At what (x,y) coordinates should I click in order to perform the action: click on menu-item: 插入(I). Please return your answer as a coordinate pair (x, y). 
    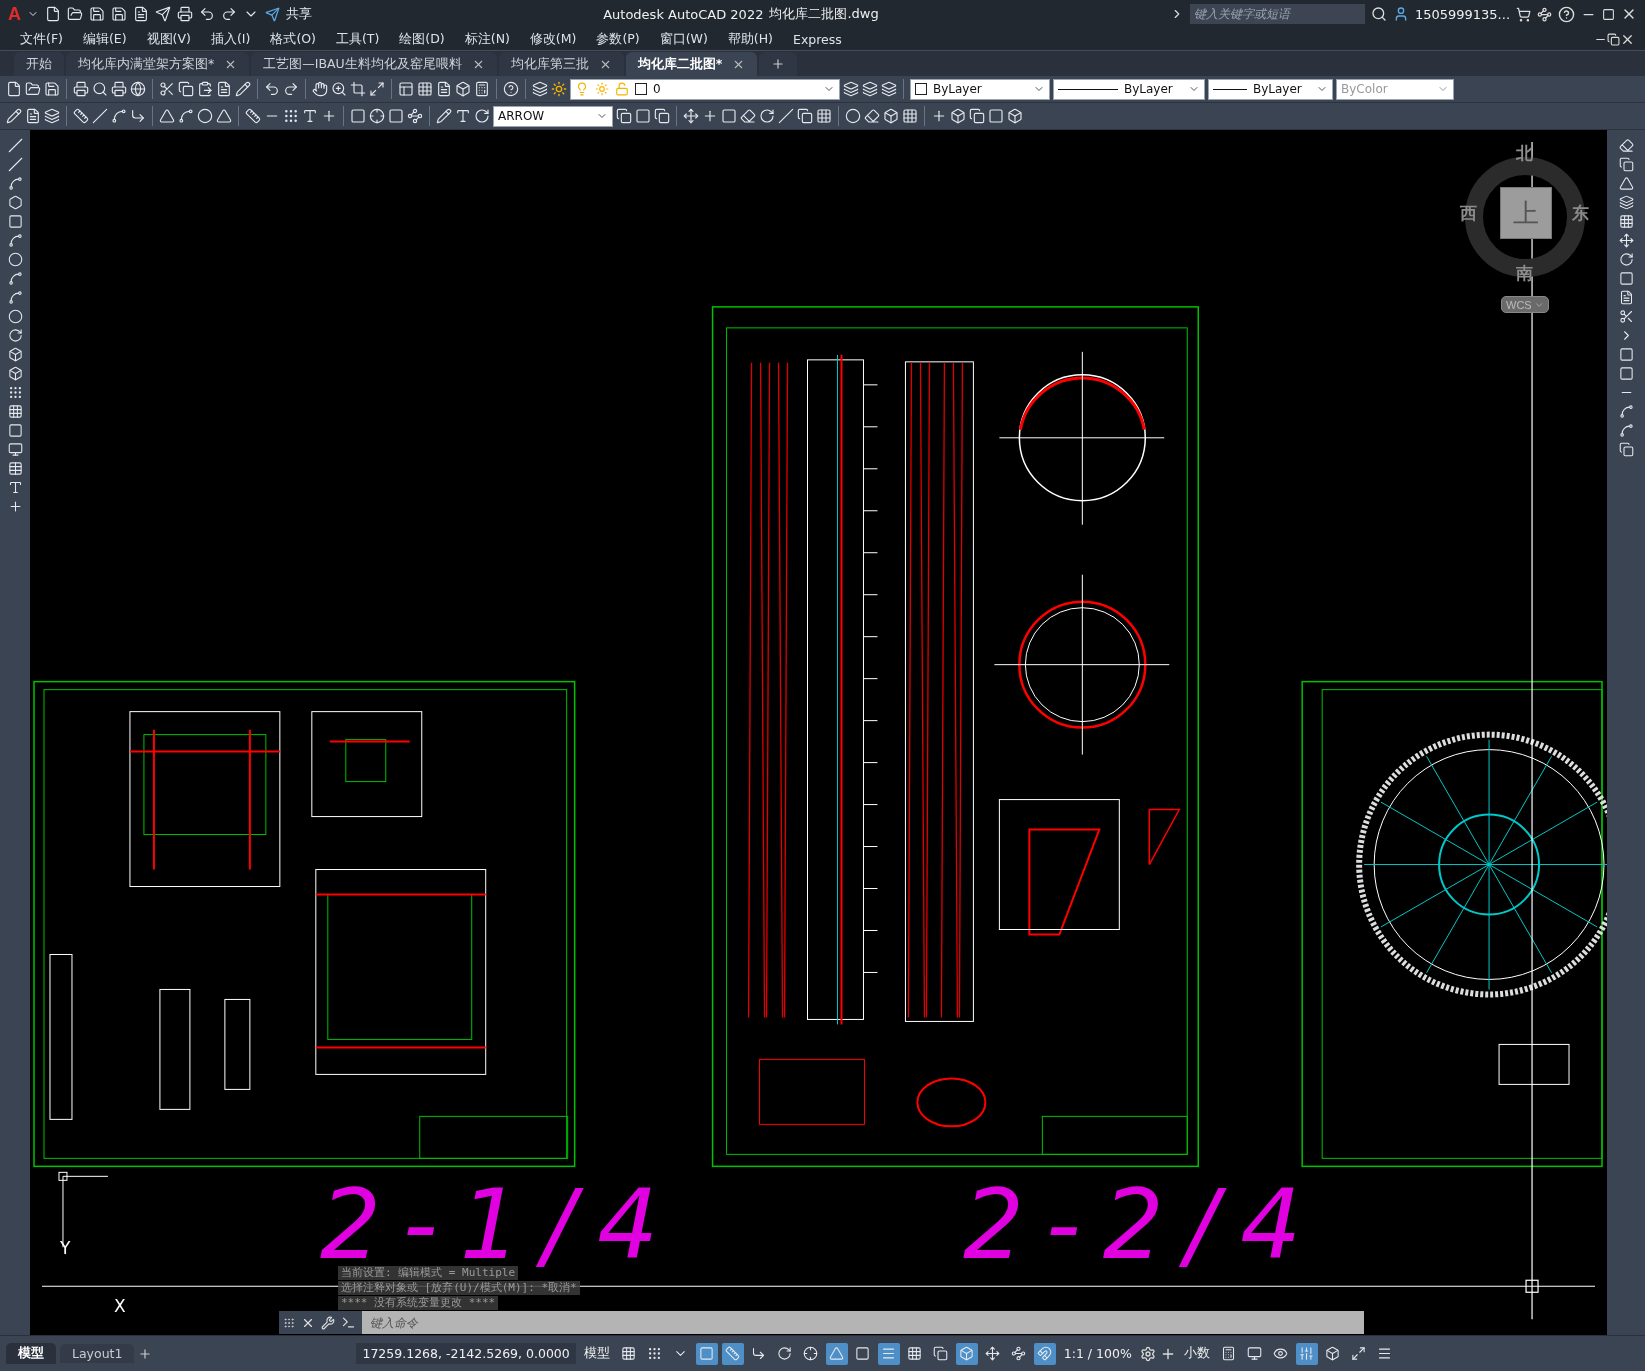
    Looking at the image, I should click on (230, 39).